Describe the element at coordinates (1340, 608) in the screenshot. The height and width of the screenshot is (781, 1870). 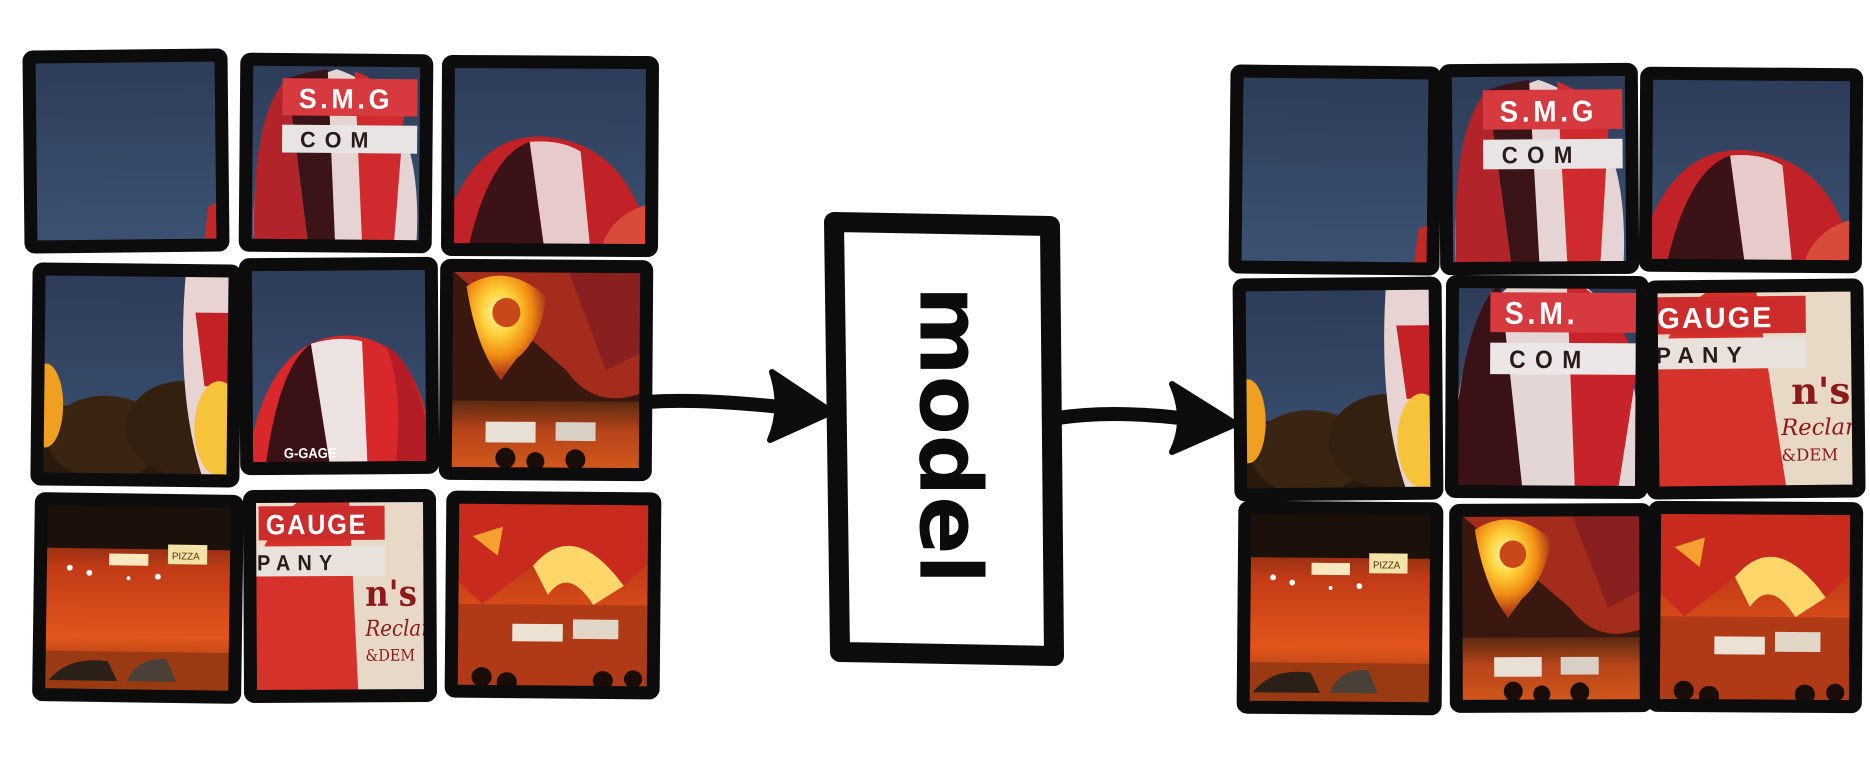
I see `output-tile-7-crowd-left` at that location.